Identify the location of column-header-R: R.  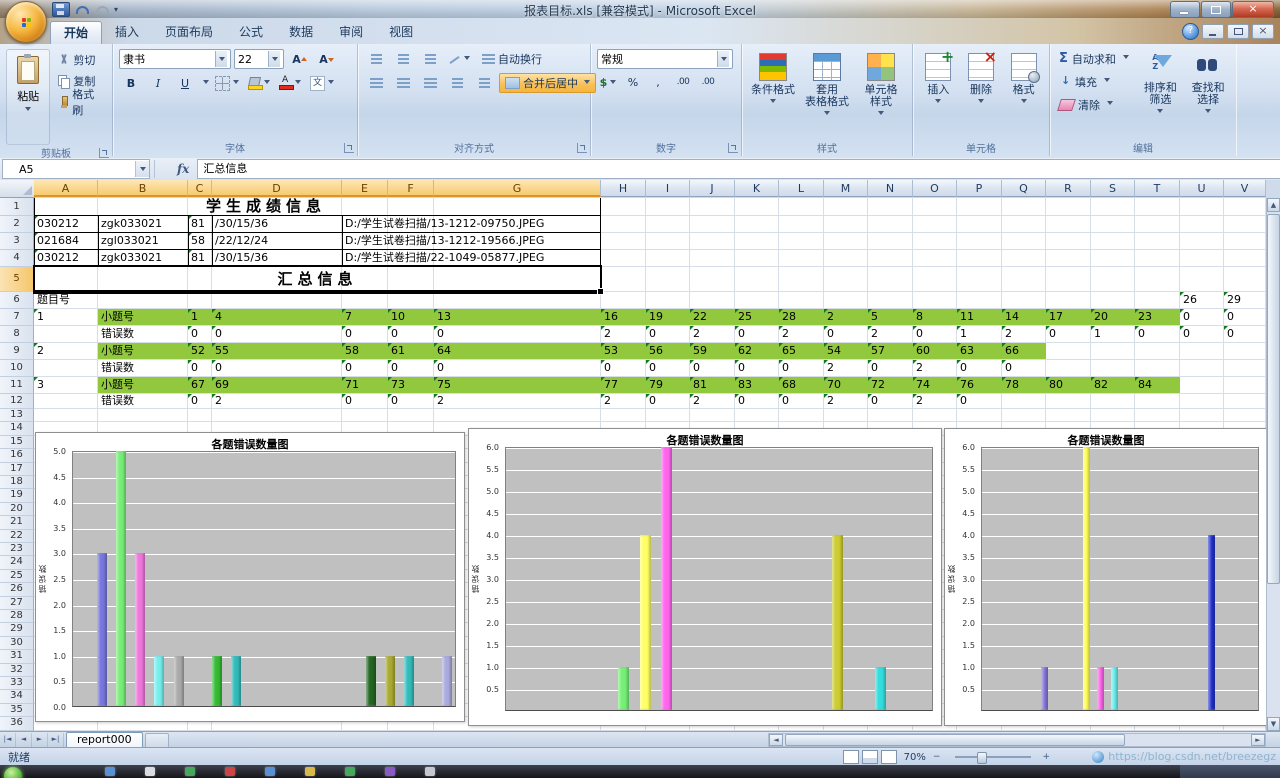
(1068, 188).